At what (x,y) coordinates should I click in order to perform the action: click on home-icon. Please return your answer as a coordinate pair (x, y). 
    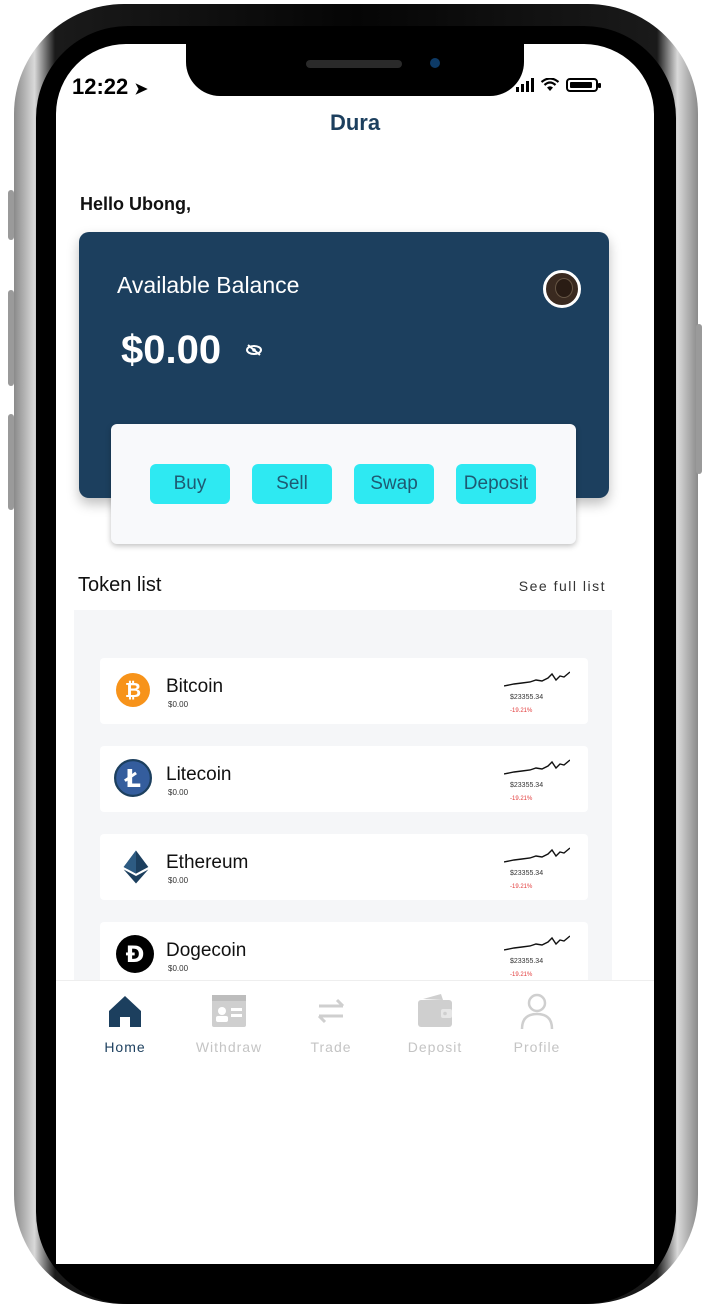
    Looking at the image, I should click on (125, 1011).